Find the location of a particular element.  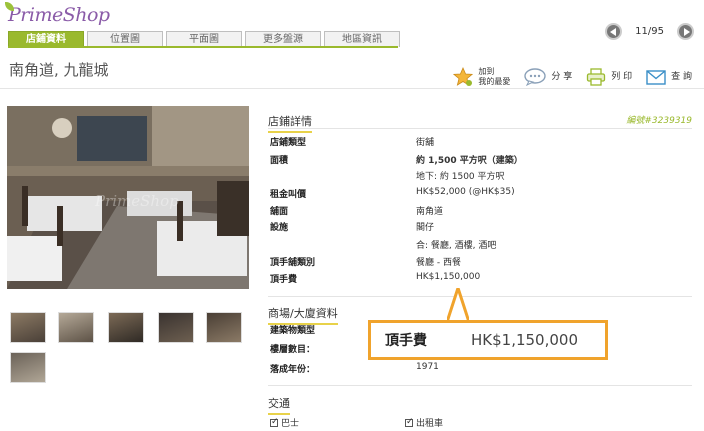

detail-row: 面積約 1,500 平方呎（建築） is located at coordinates (396, 161).